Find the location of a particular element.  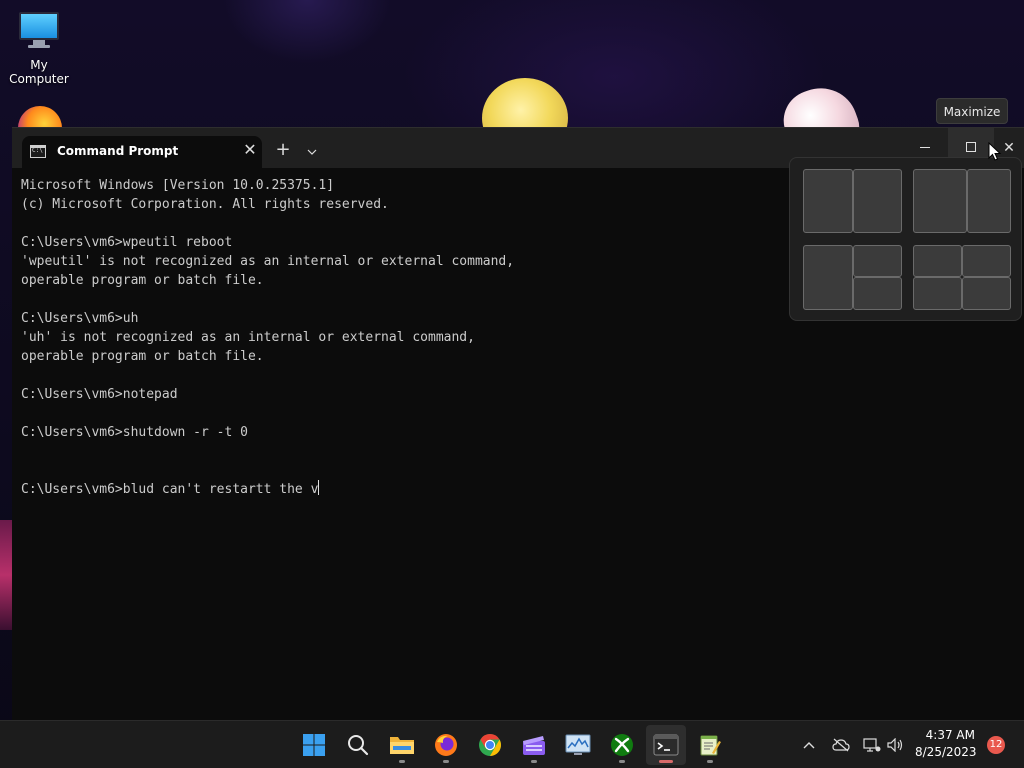

file-explorer-button is located at coordinates (402, 745).